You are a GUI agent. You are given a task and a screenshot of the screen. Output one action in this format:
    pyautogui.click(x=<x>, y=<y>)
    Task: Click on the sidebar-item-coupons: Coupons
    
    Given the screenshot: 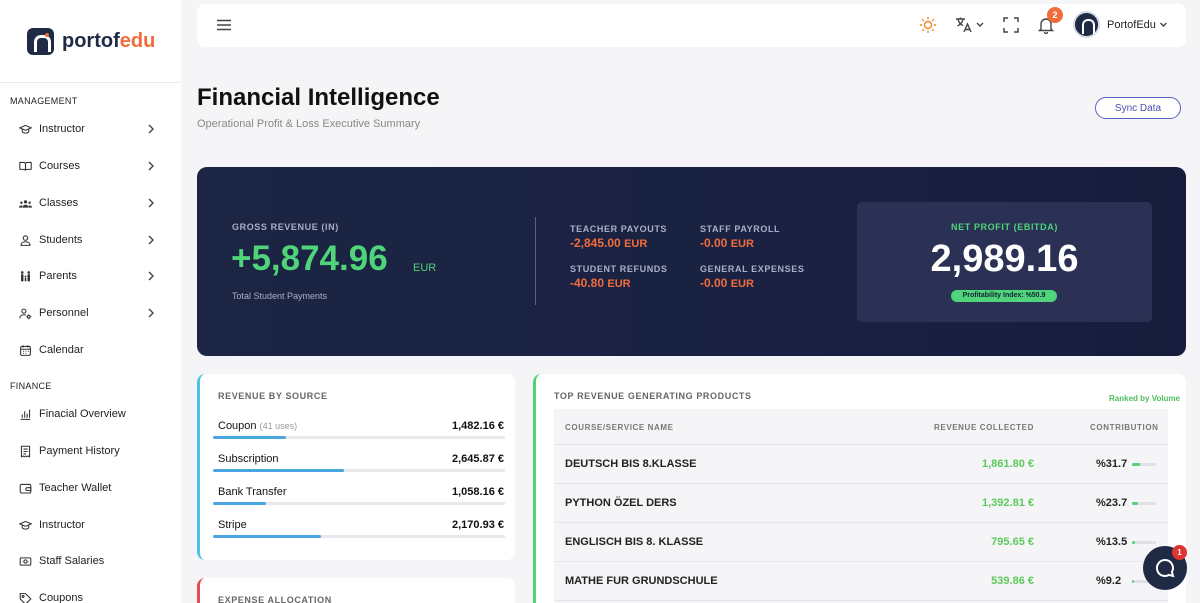 What is the action you would take?
    pyautogui.click(x=90, y=593)
    